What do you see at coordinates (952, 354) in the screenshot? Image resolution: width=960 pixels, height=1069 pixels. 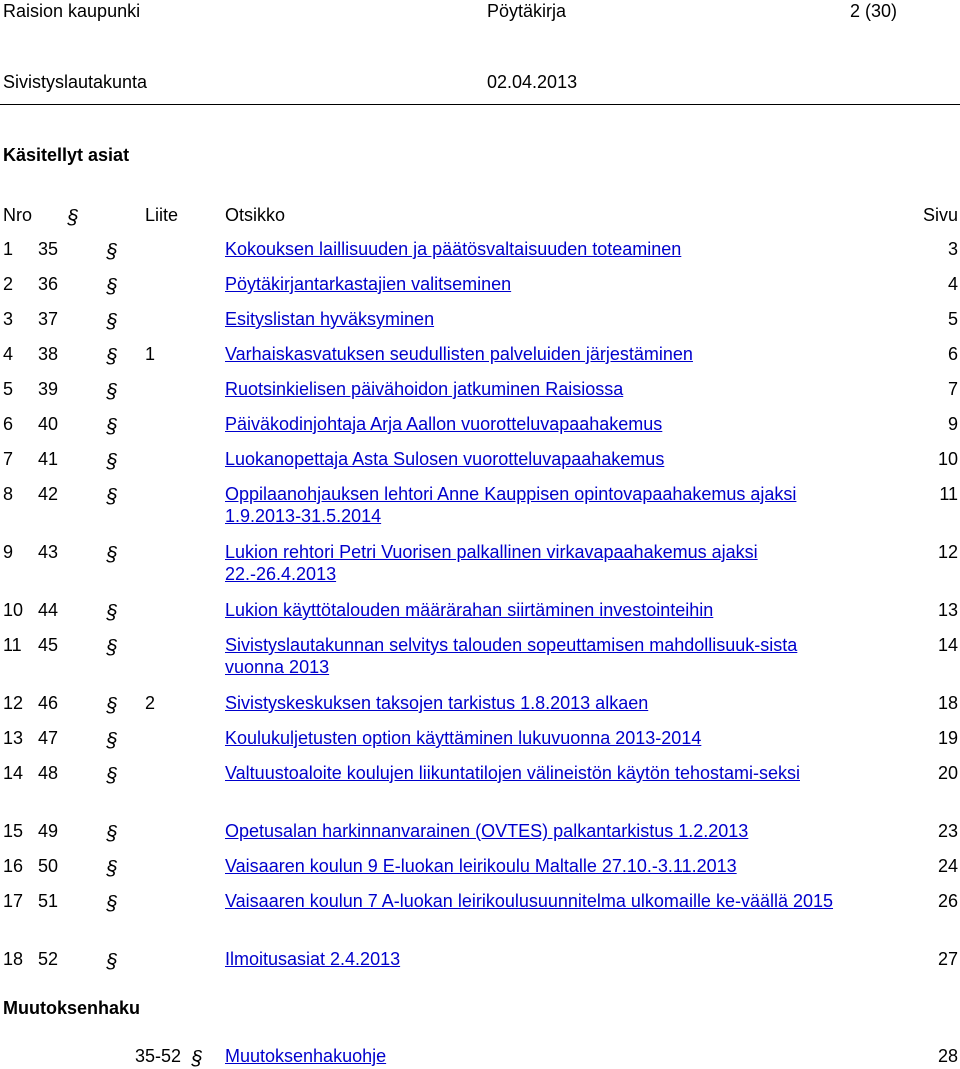 I see `page-ref: 6` at bounding box center [952, 354].